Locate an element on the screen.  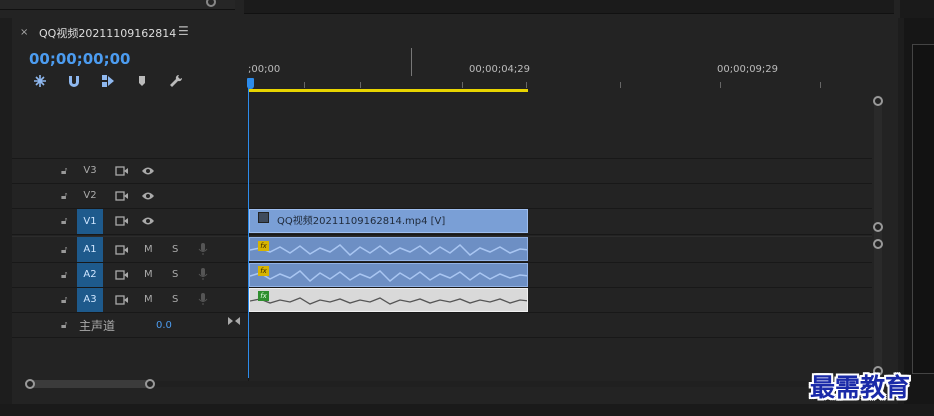
playhead-timecode: 00;00;00;00 is located at coordinates (80, 59).